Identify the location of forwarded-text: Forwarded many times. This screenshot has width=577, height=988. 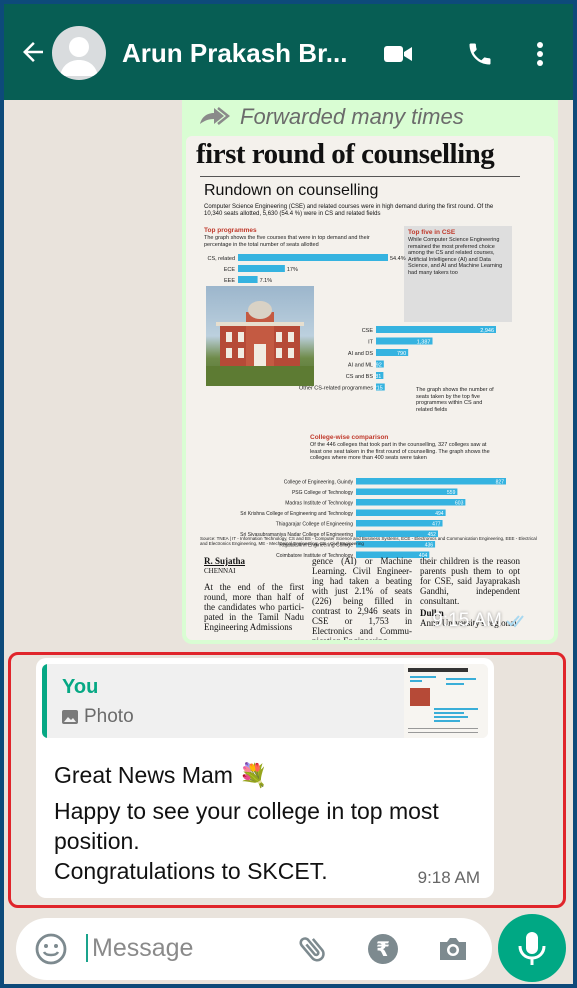
(352, 116).